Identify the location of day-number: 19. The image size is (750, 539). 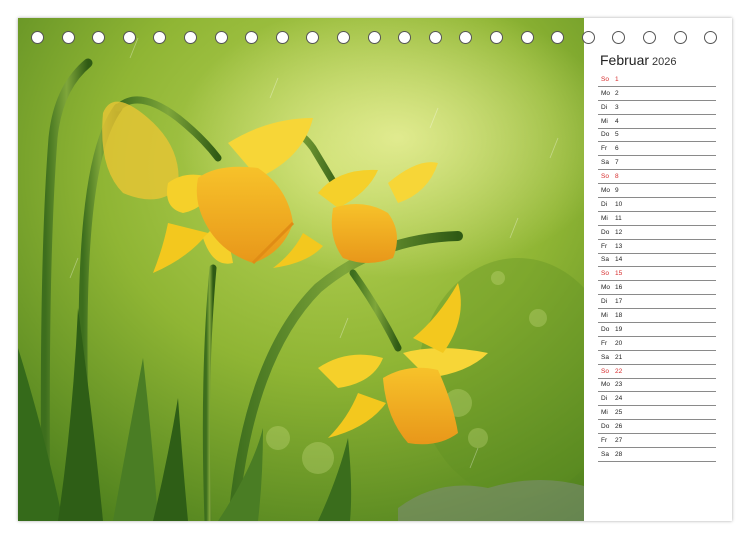
(619, 329).